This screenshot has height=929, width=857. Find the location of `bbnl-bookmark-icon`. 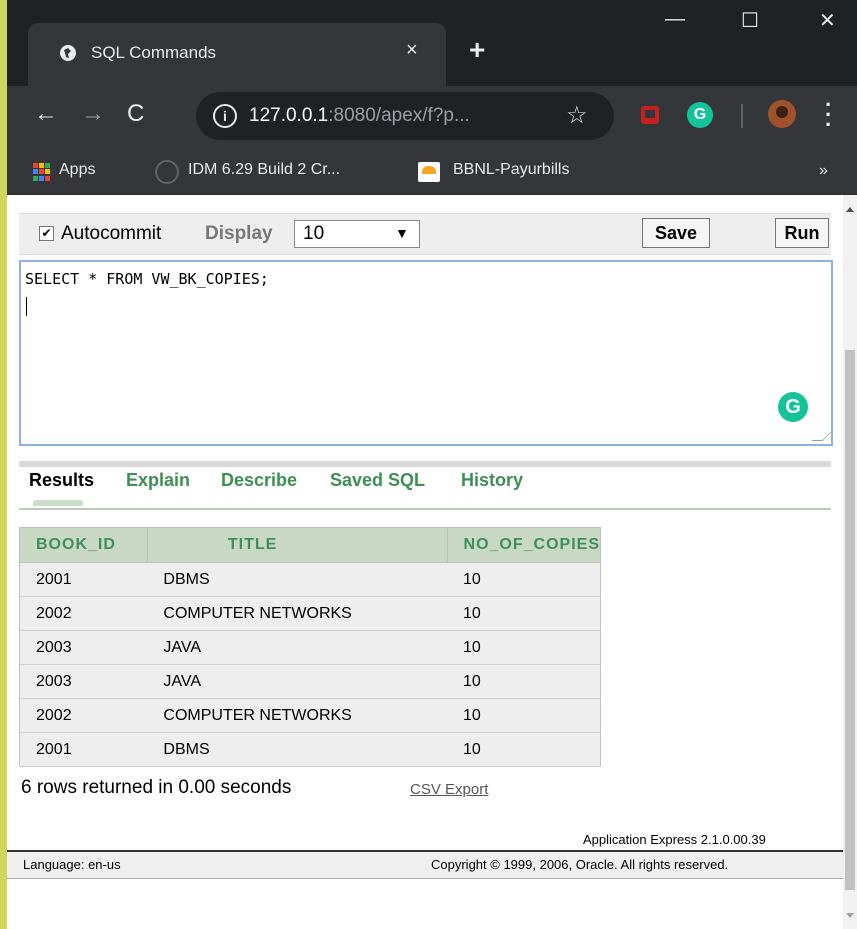

bbnl-bookmark-icon is located at coordinates (429, 172).